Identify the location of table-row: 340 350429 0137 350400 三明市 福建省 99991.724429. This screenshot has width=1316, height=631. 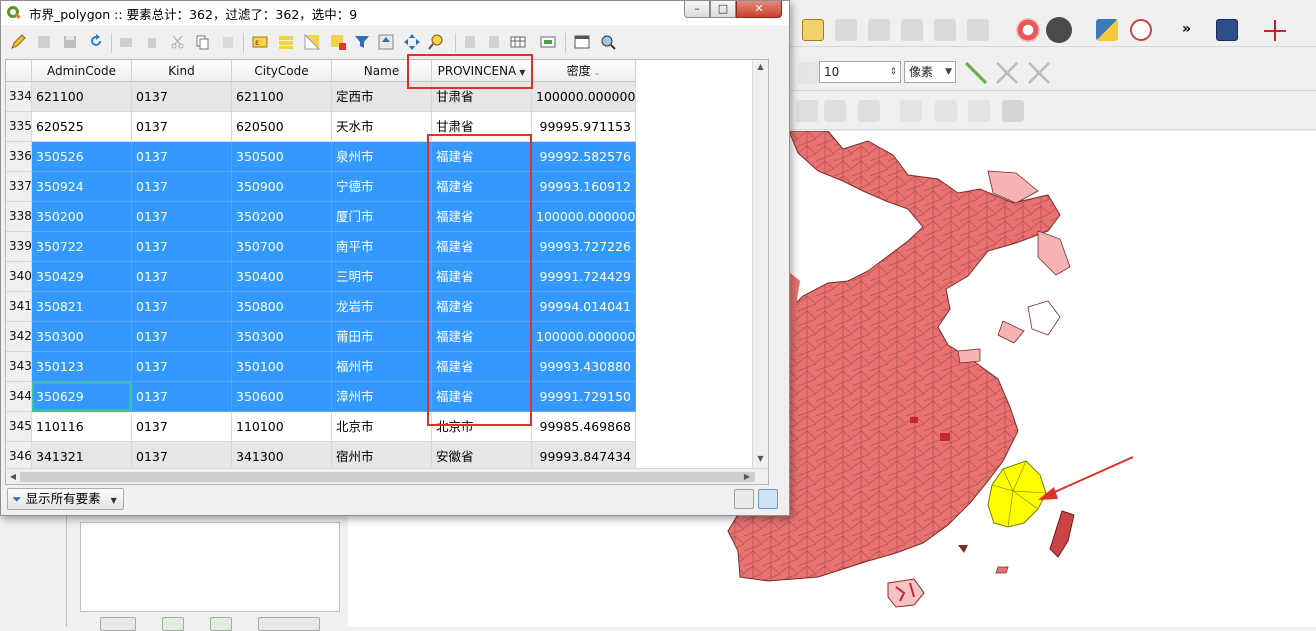
(321, 277).